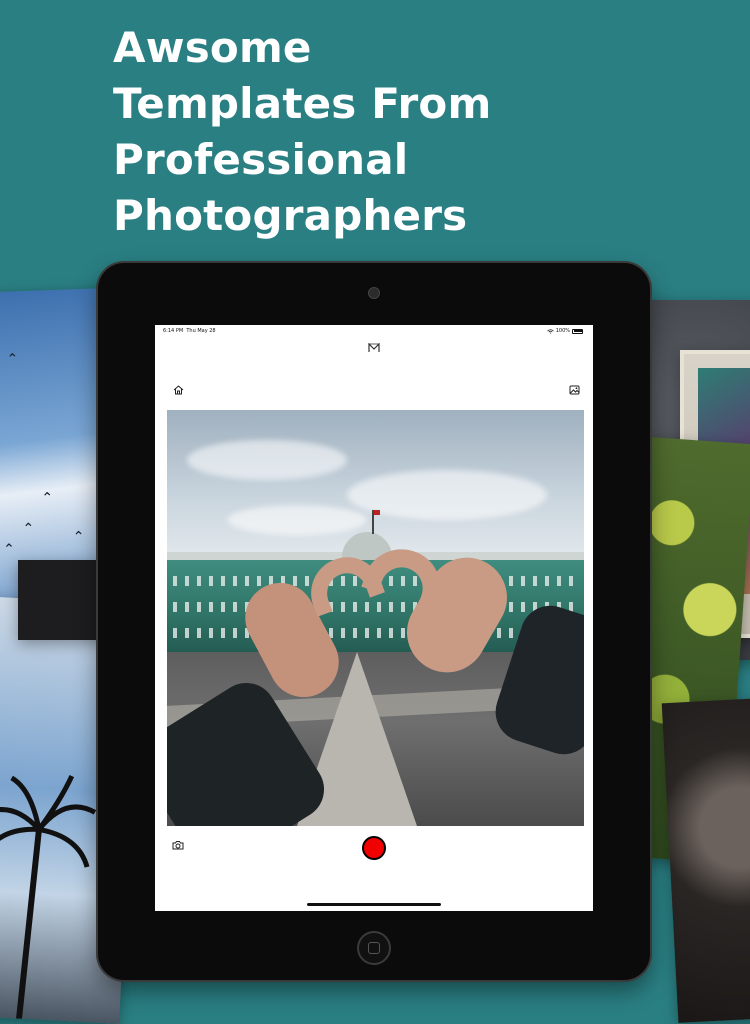  What do you see at coordinates (550, 331) in the screenshot?
I see `wifi-icon` at bounding box center [550, 331].